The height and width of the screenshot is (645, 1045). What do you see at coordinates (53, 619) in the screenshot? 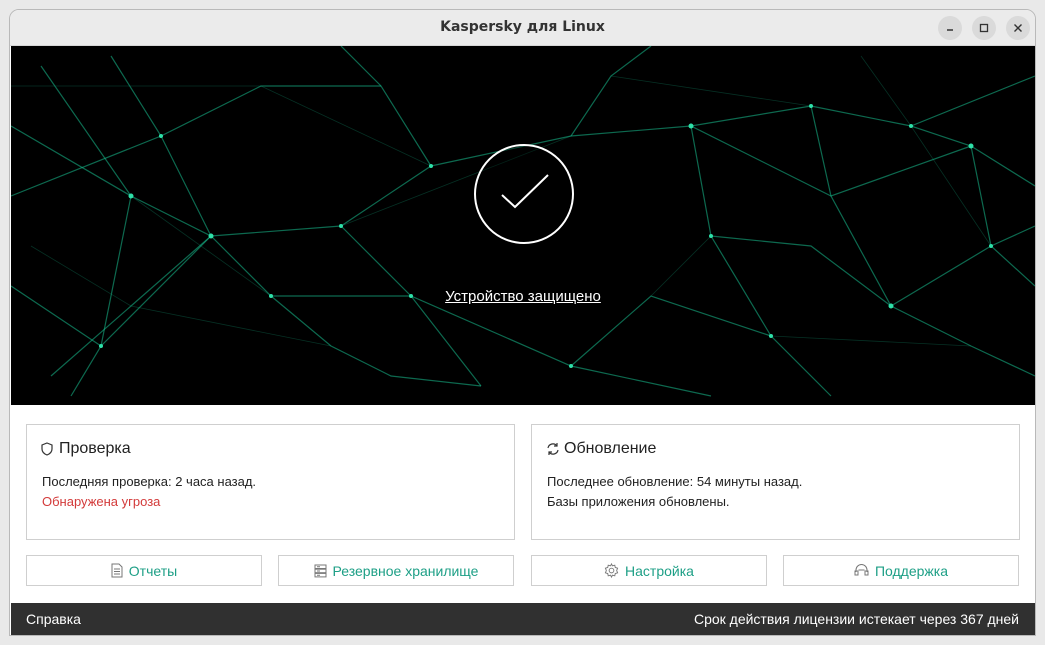
I see `help-link: Справка` at bounding box center [53, 619].